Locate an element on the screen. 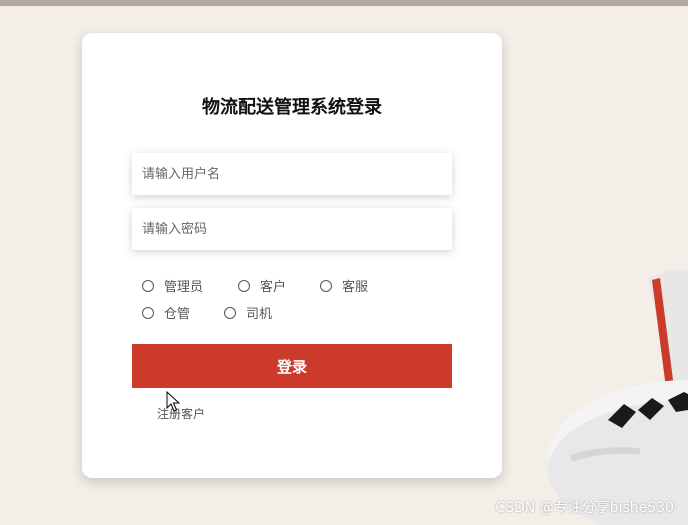 Image resolution: width=688 pixels, height=525 pixels. role-option-service: 客服 is located at coordinates (344, 285).